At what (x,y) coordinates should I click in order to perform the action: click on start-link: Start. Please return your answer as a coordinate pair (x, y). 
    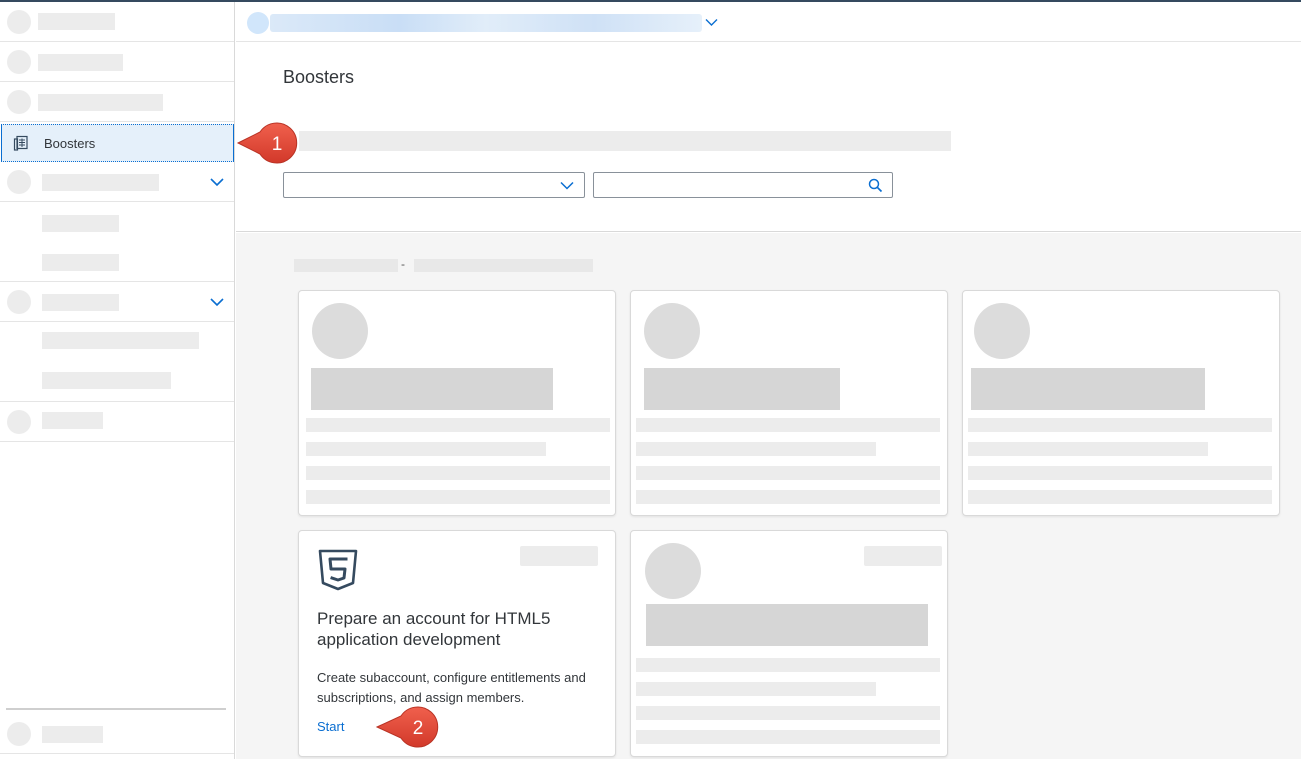
    Looking at the image, I should click on (330, 726).